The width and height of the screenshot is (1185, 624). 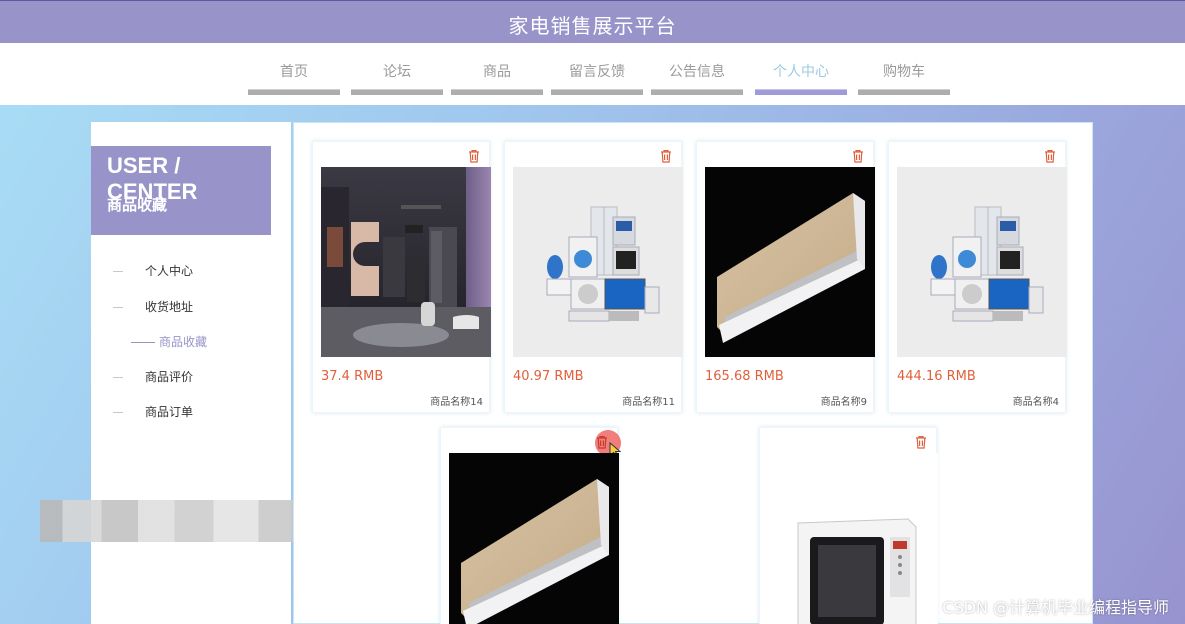 I want to click on nav-item-forum: 论坛, so click(x=397, y=78).